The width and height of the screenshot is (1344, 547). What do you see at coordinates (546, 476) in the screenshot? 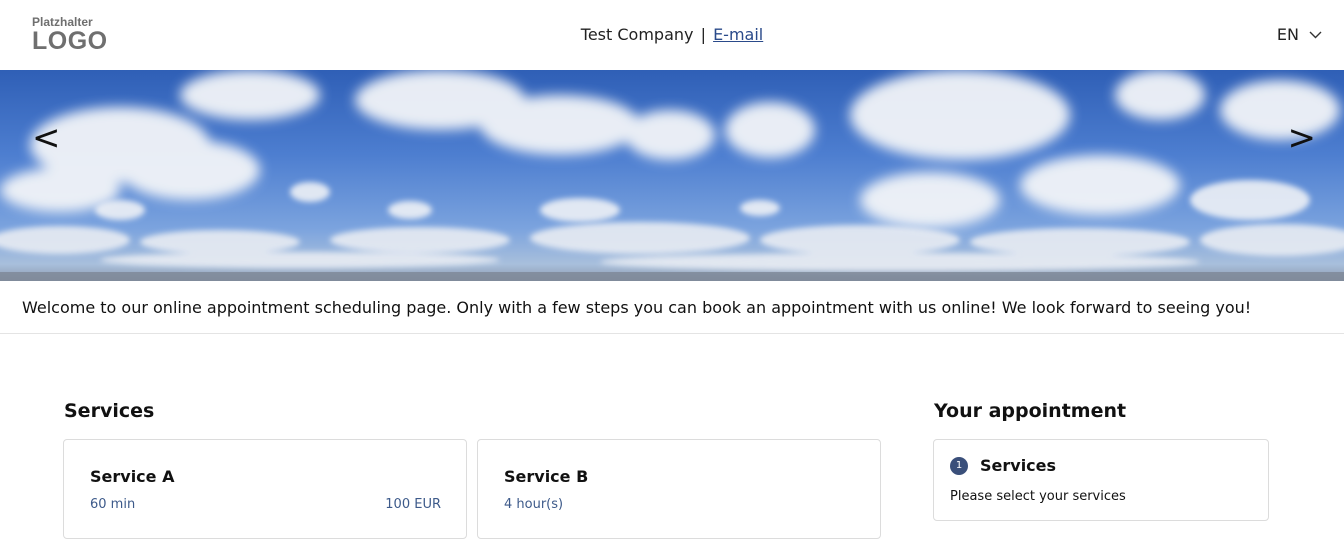
I see `service-name: Service B` at bounding box center [546, 476].